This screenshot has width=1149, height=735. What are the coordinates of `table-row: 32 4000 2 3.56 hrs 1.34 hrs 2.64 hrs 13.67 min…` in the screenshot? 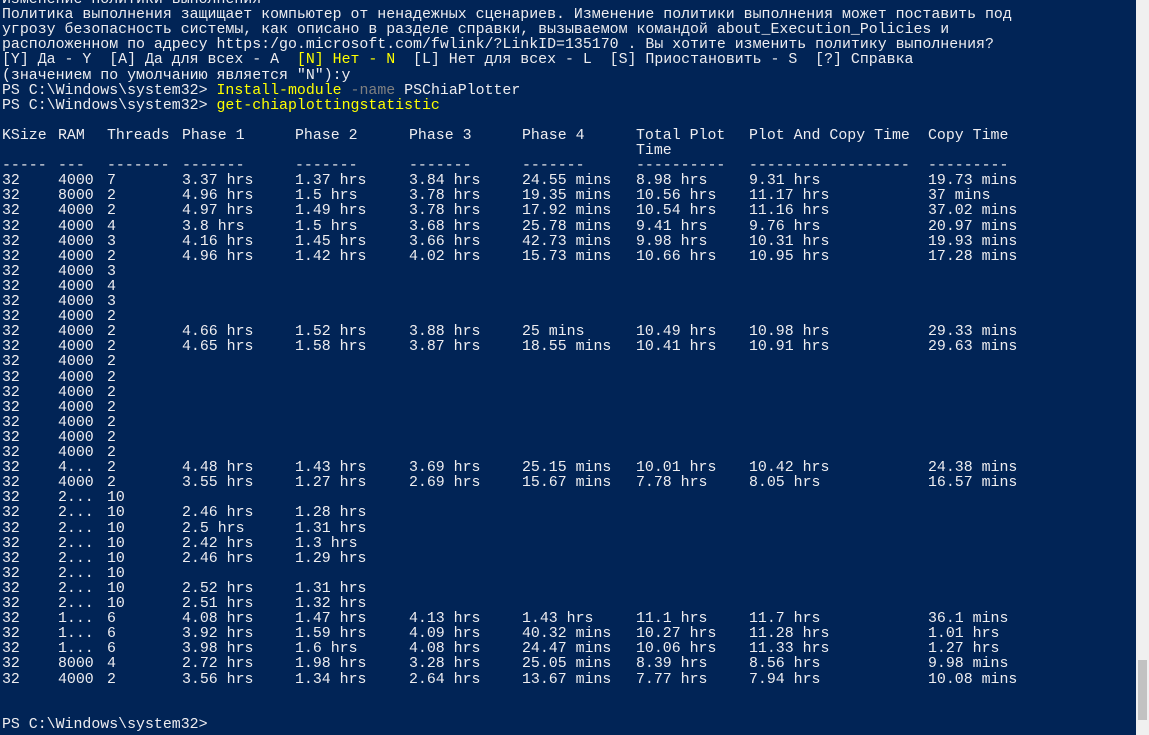 It's located at (569, 679).